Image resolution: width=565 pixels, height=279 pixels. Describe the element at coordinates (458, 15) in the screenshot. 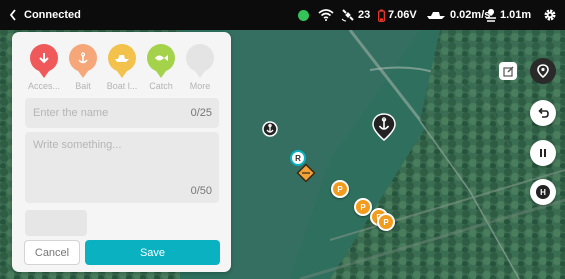

I see `boat-speed: 0.02m/s` at that location.